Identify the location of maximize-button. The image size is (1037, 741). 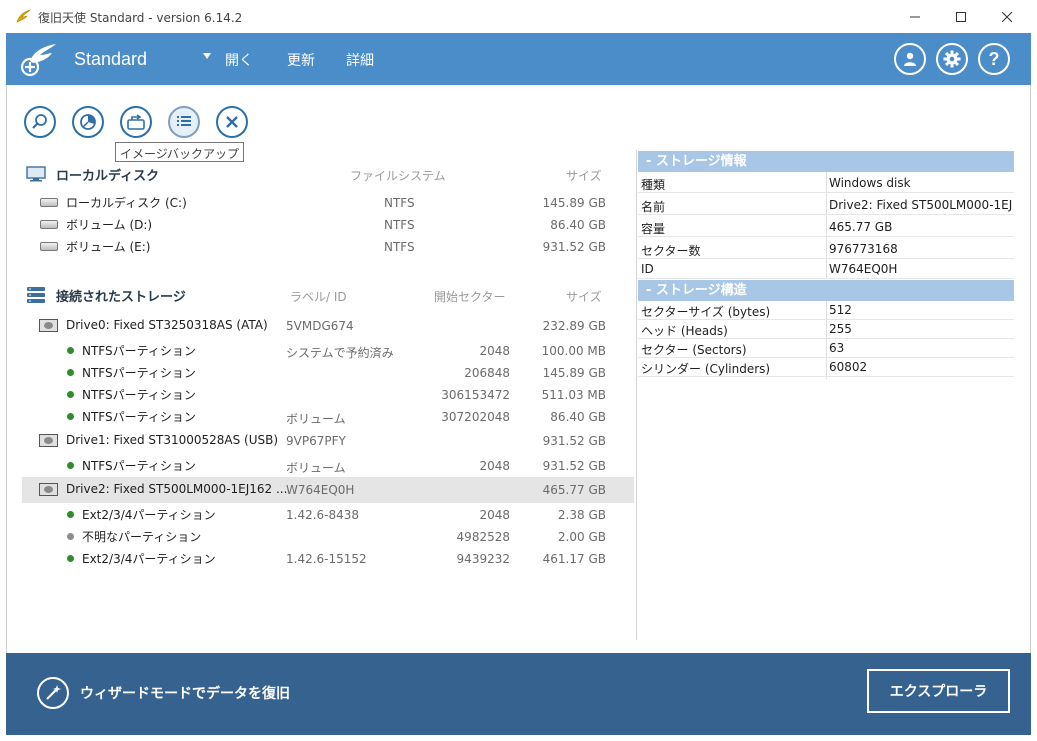
(961, 16).